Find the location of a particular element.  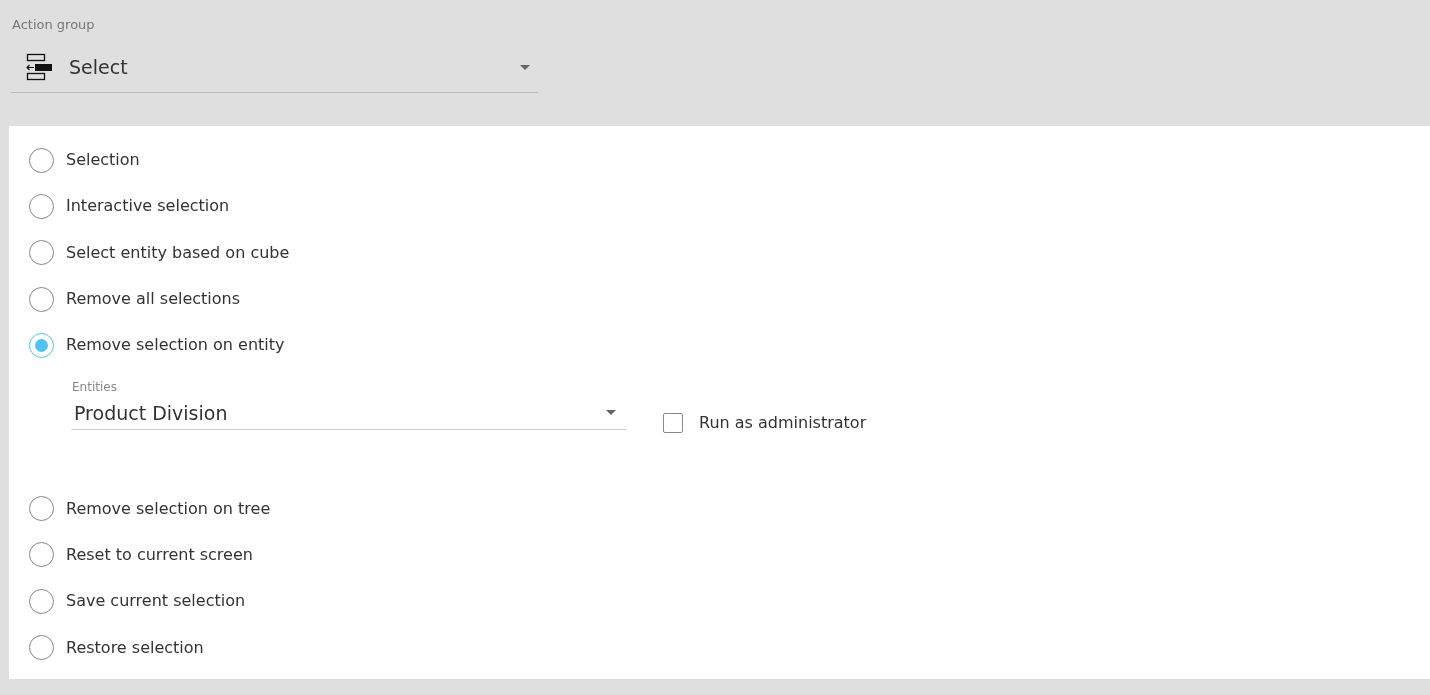

field-label: Action group is located at coordinates (54, 25).